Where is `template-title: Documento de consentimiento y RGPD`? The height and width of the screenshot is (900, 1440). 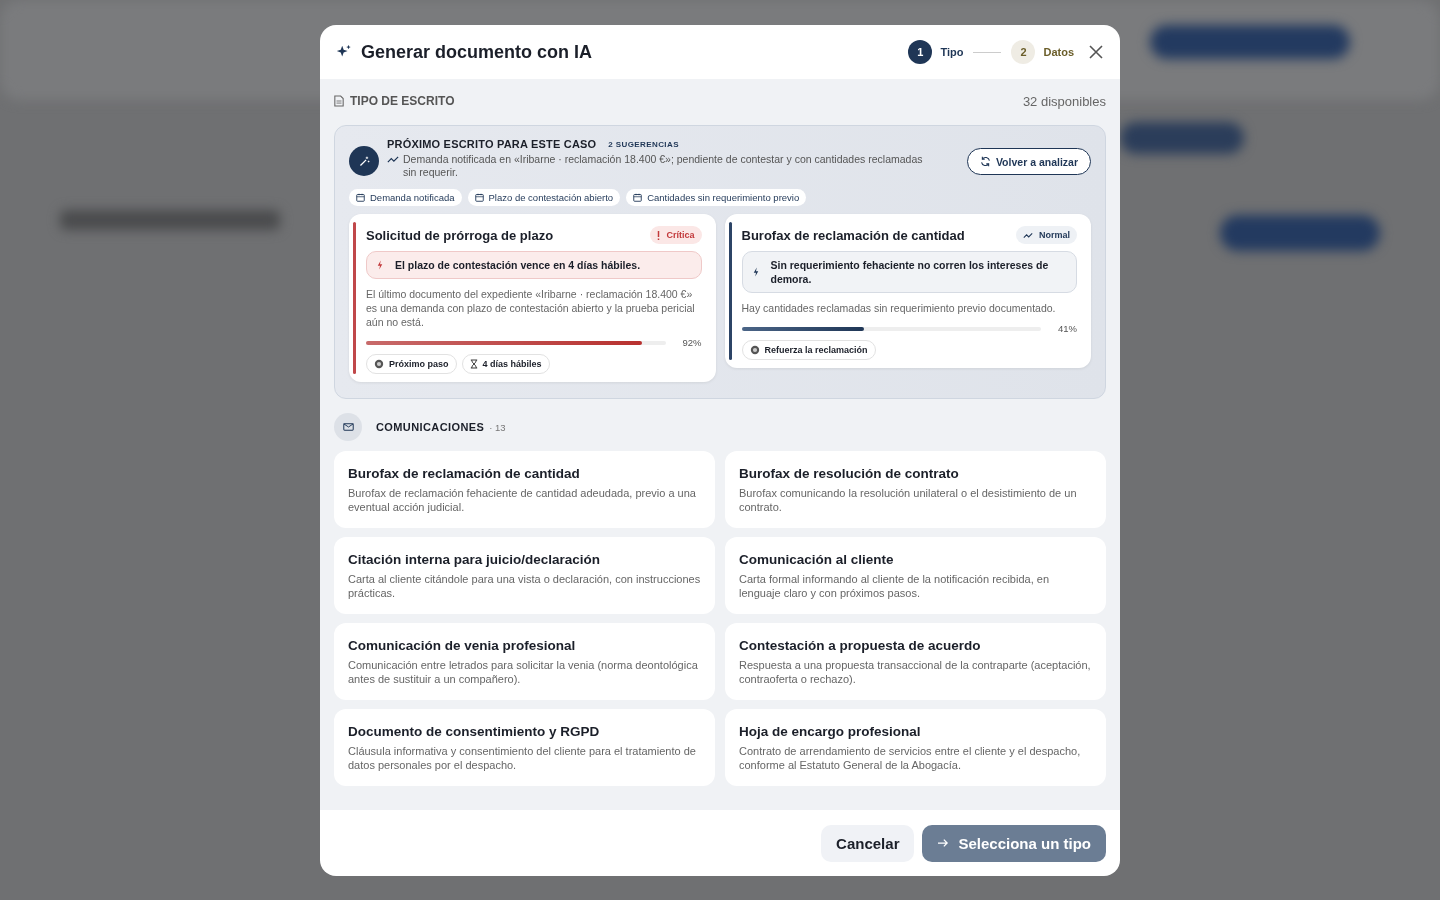 template-title: Documento de consentimiento y RGPD is located at coordinates (474, 731).